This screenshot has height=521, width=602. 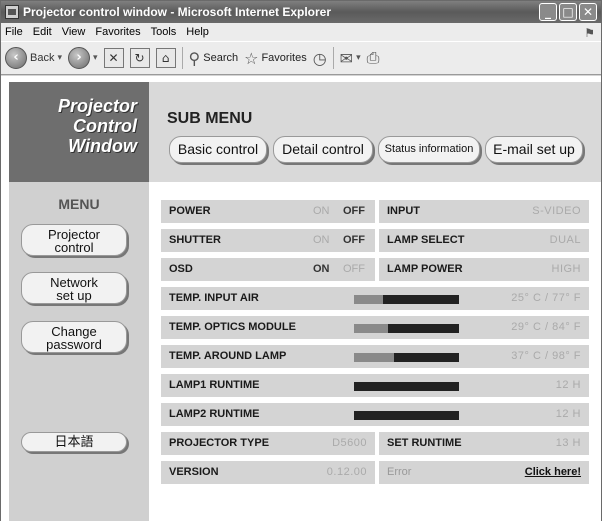 What do you see at coordinates (553, 472) in the screenshot?
I see `error-details-link: Click here!` at bounding box center [553, 472].